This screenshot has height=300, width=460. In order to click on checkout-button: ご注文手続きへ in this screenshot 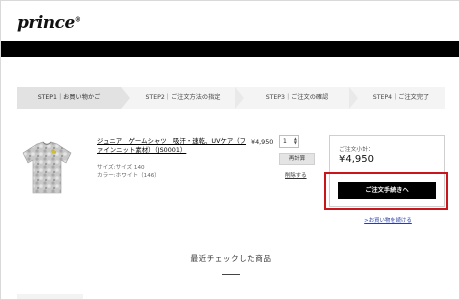, I will do `click(387, 190)`.